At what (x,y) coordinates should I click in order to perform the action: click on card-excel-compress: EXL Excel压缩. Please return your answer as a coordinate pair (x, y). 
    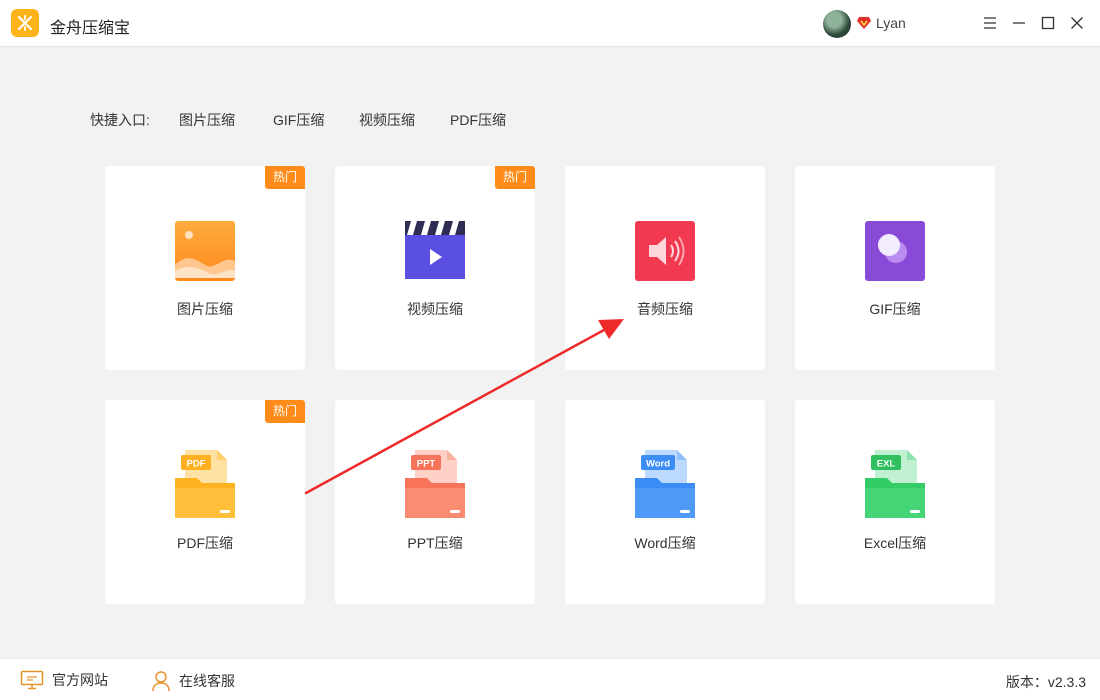
    Looking at the image, I should click on (895, 502).